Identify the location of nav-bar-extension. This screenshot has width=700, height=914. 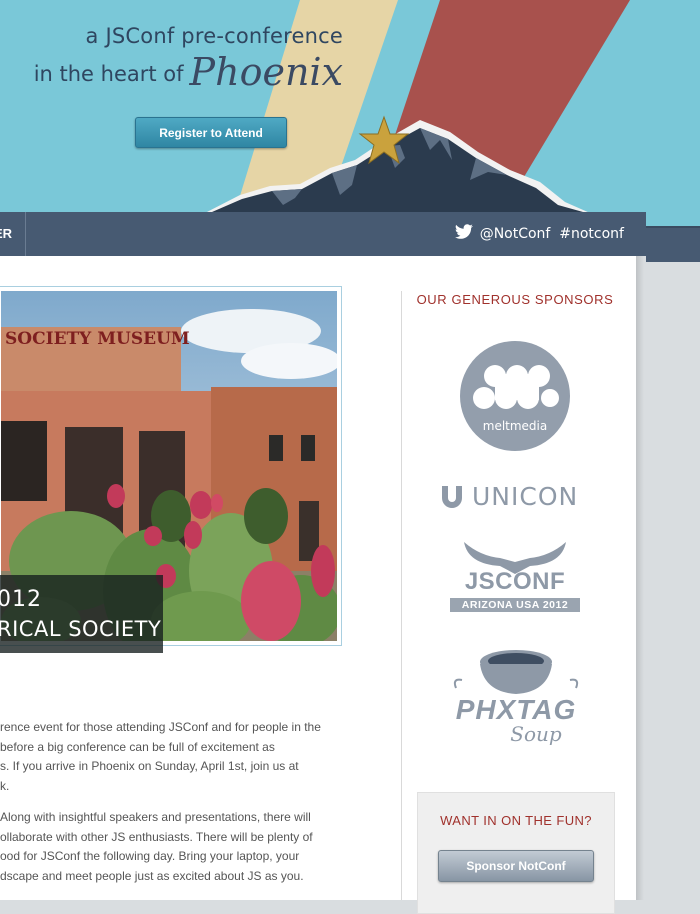
(673, 244).